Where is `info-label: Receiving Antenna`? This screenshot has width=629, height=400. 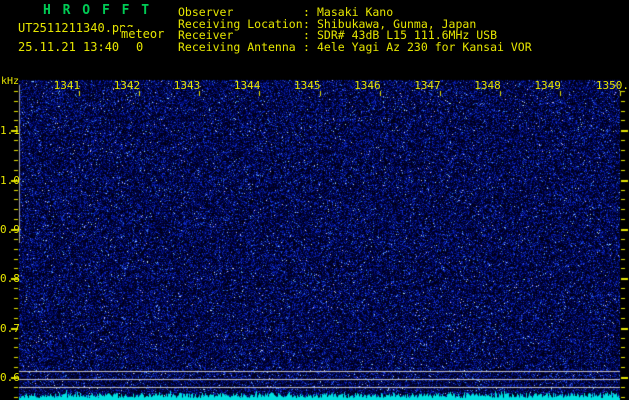 info-label: Receiving Antenna is located at coordinates (237, 46).